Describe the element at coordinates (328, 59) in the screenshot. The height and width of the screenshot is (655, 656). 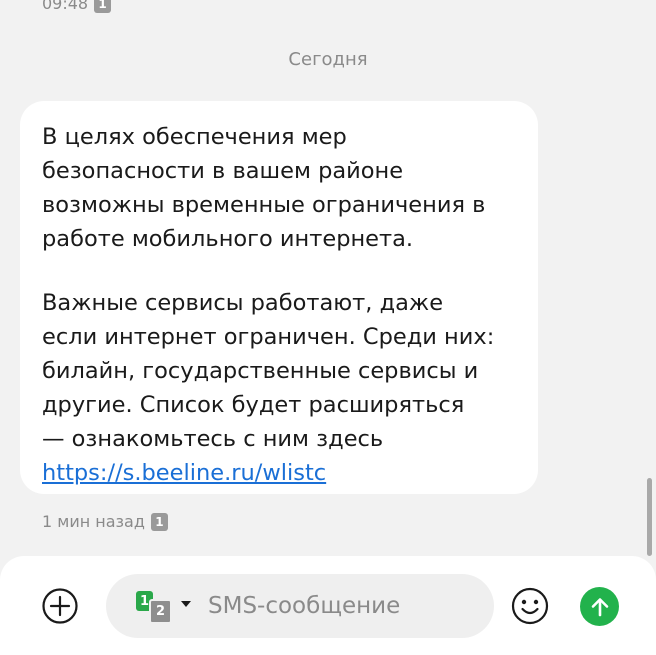
I see `date-separator: Сегодня` at that location.